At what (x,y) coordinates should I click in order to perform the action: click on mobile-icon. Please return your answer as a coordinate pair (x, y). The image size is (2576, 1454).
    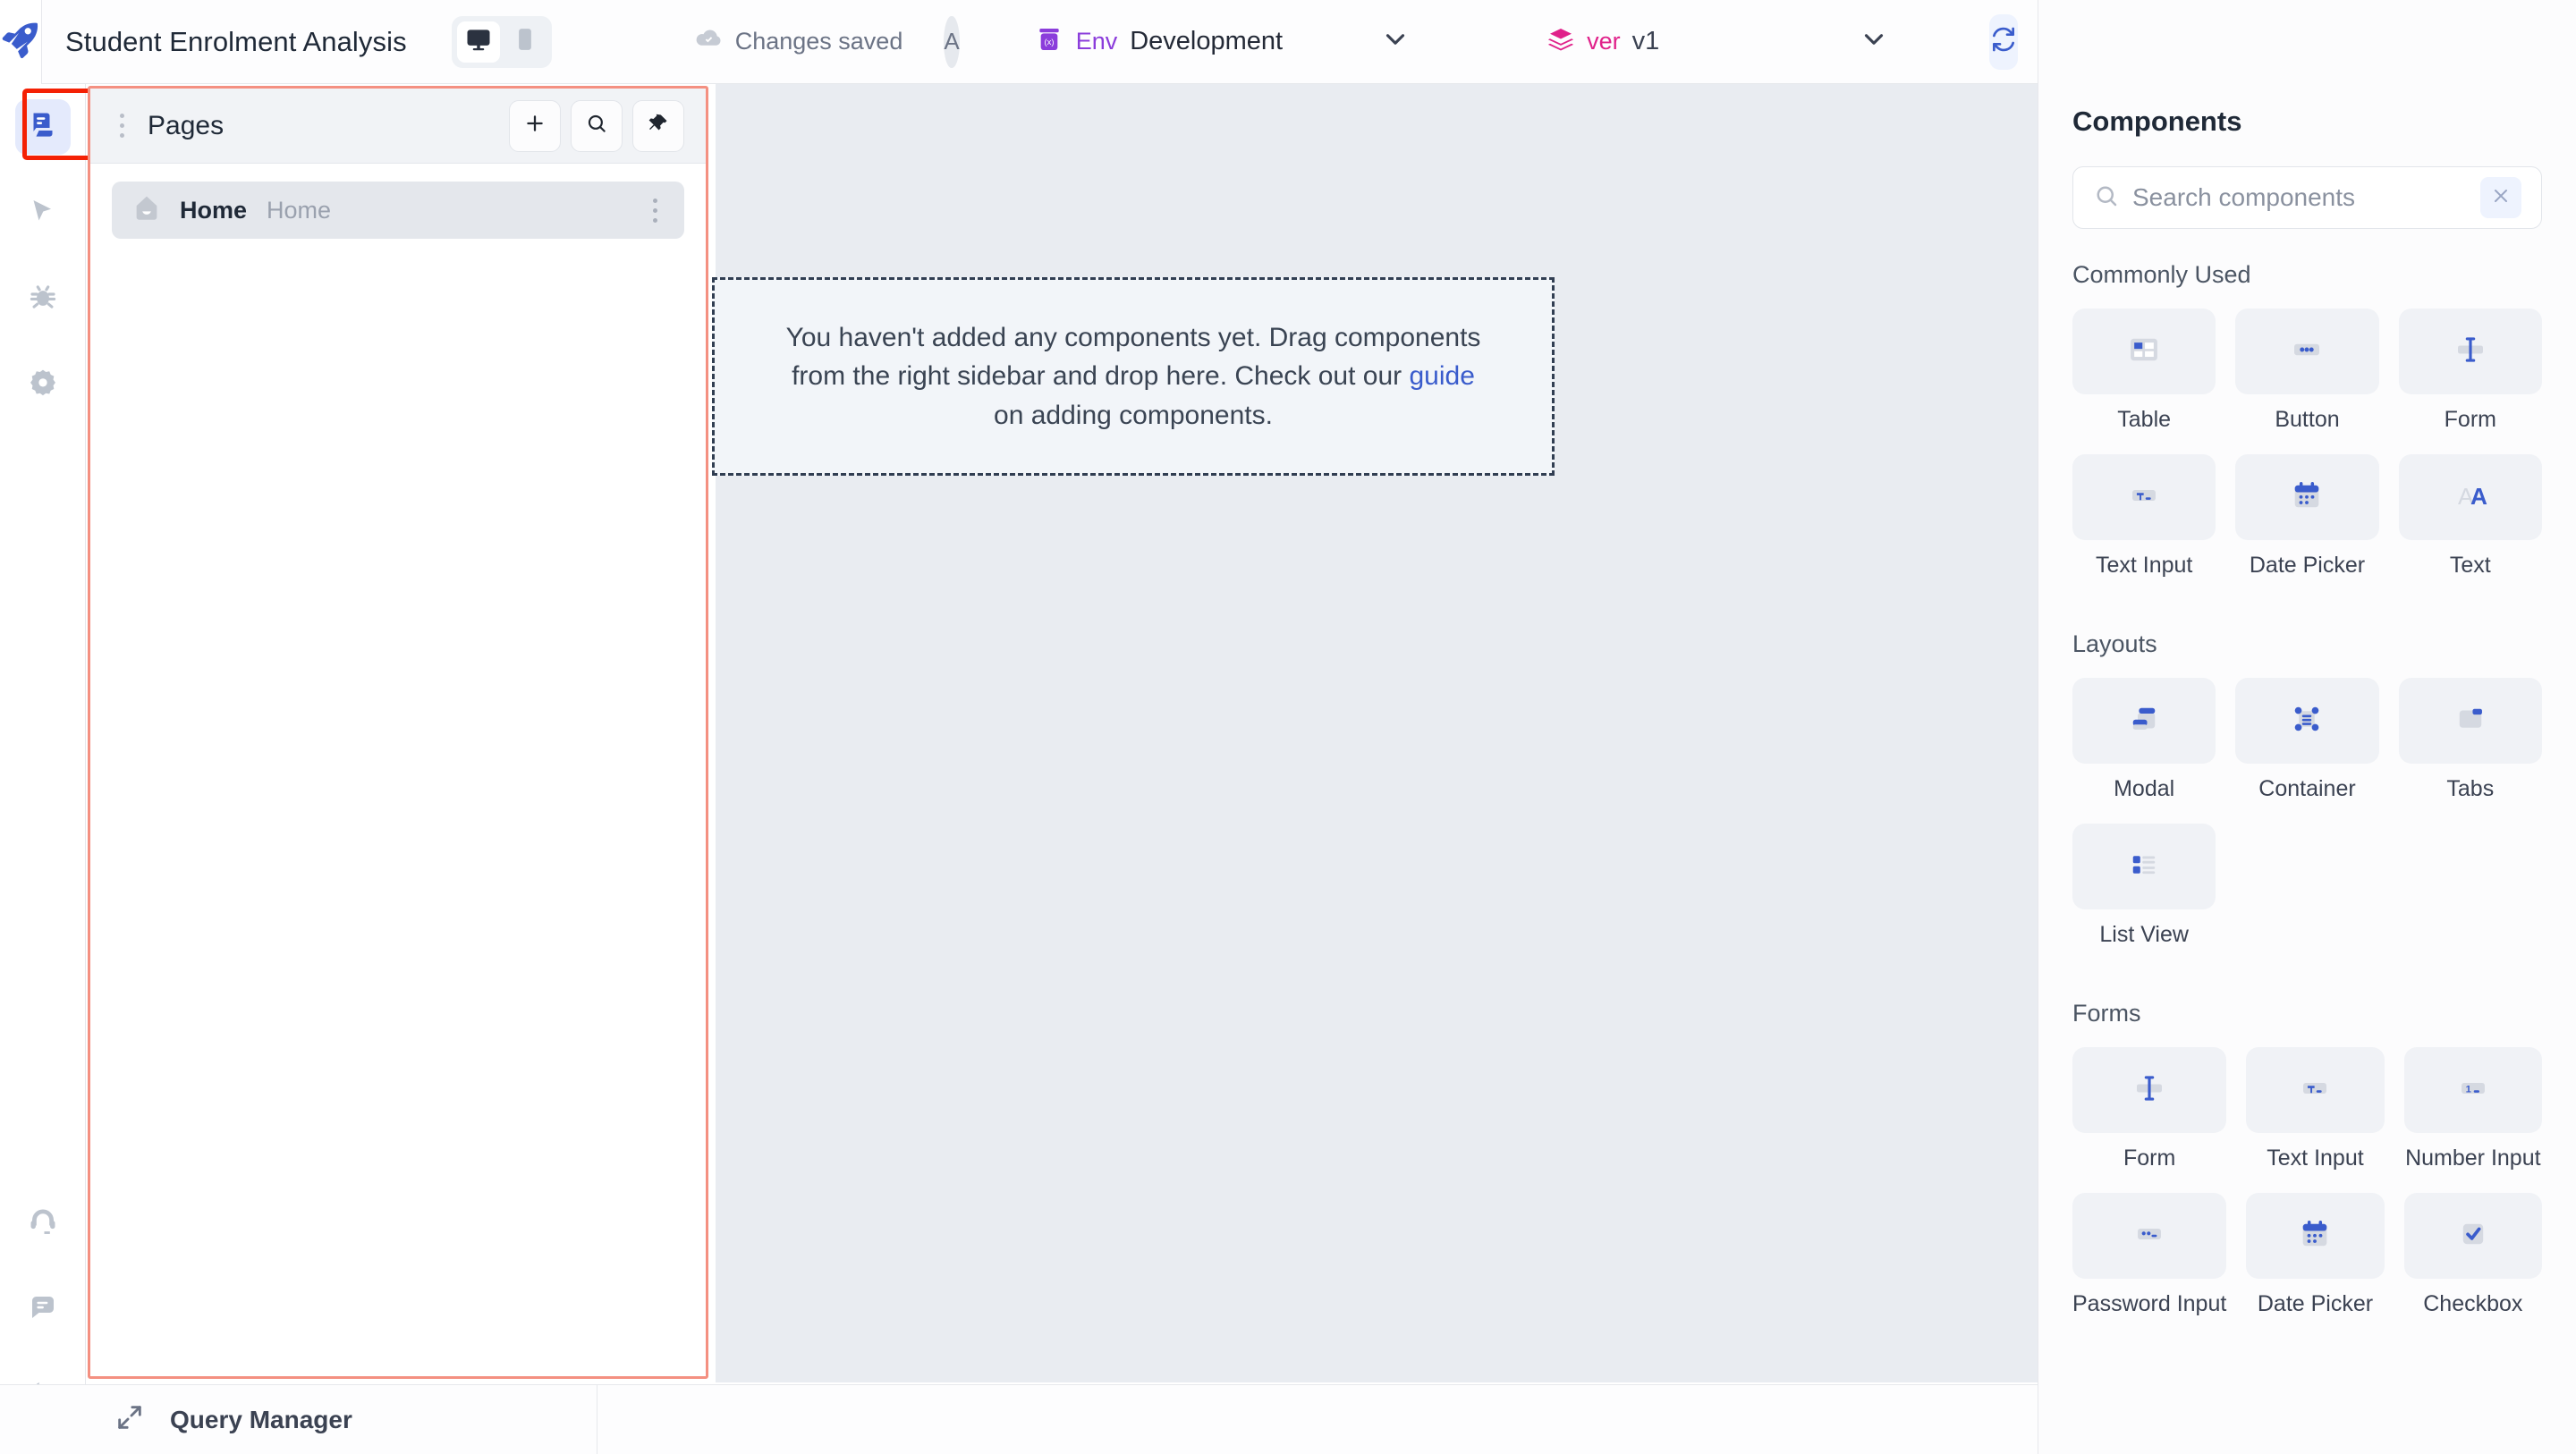
    Looking at the image, I should click on (525, 41).